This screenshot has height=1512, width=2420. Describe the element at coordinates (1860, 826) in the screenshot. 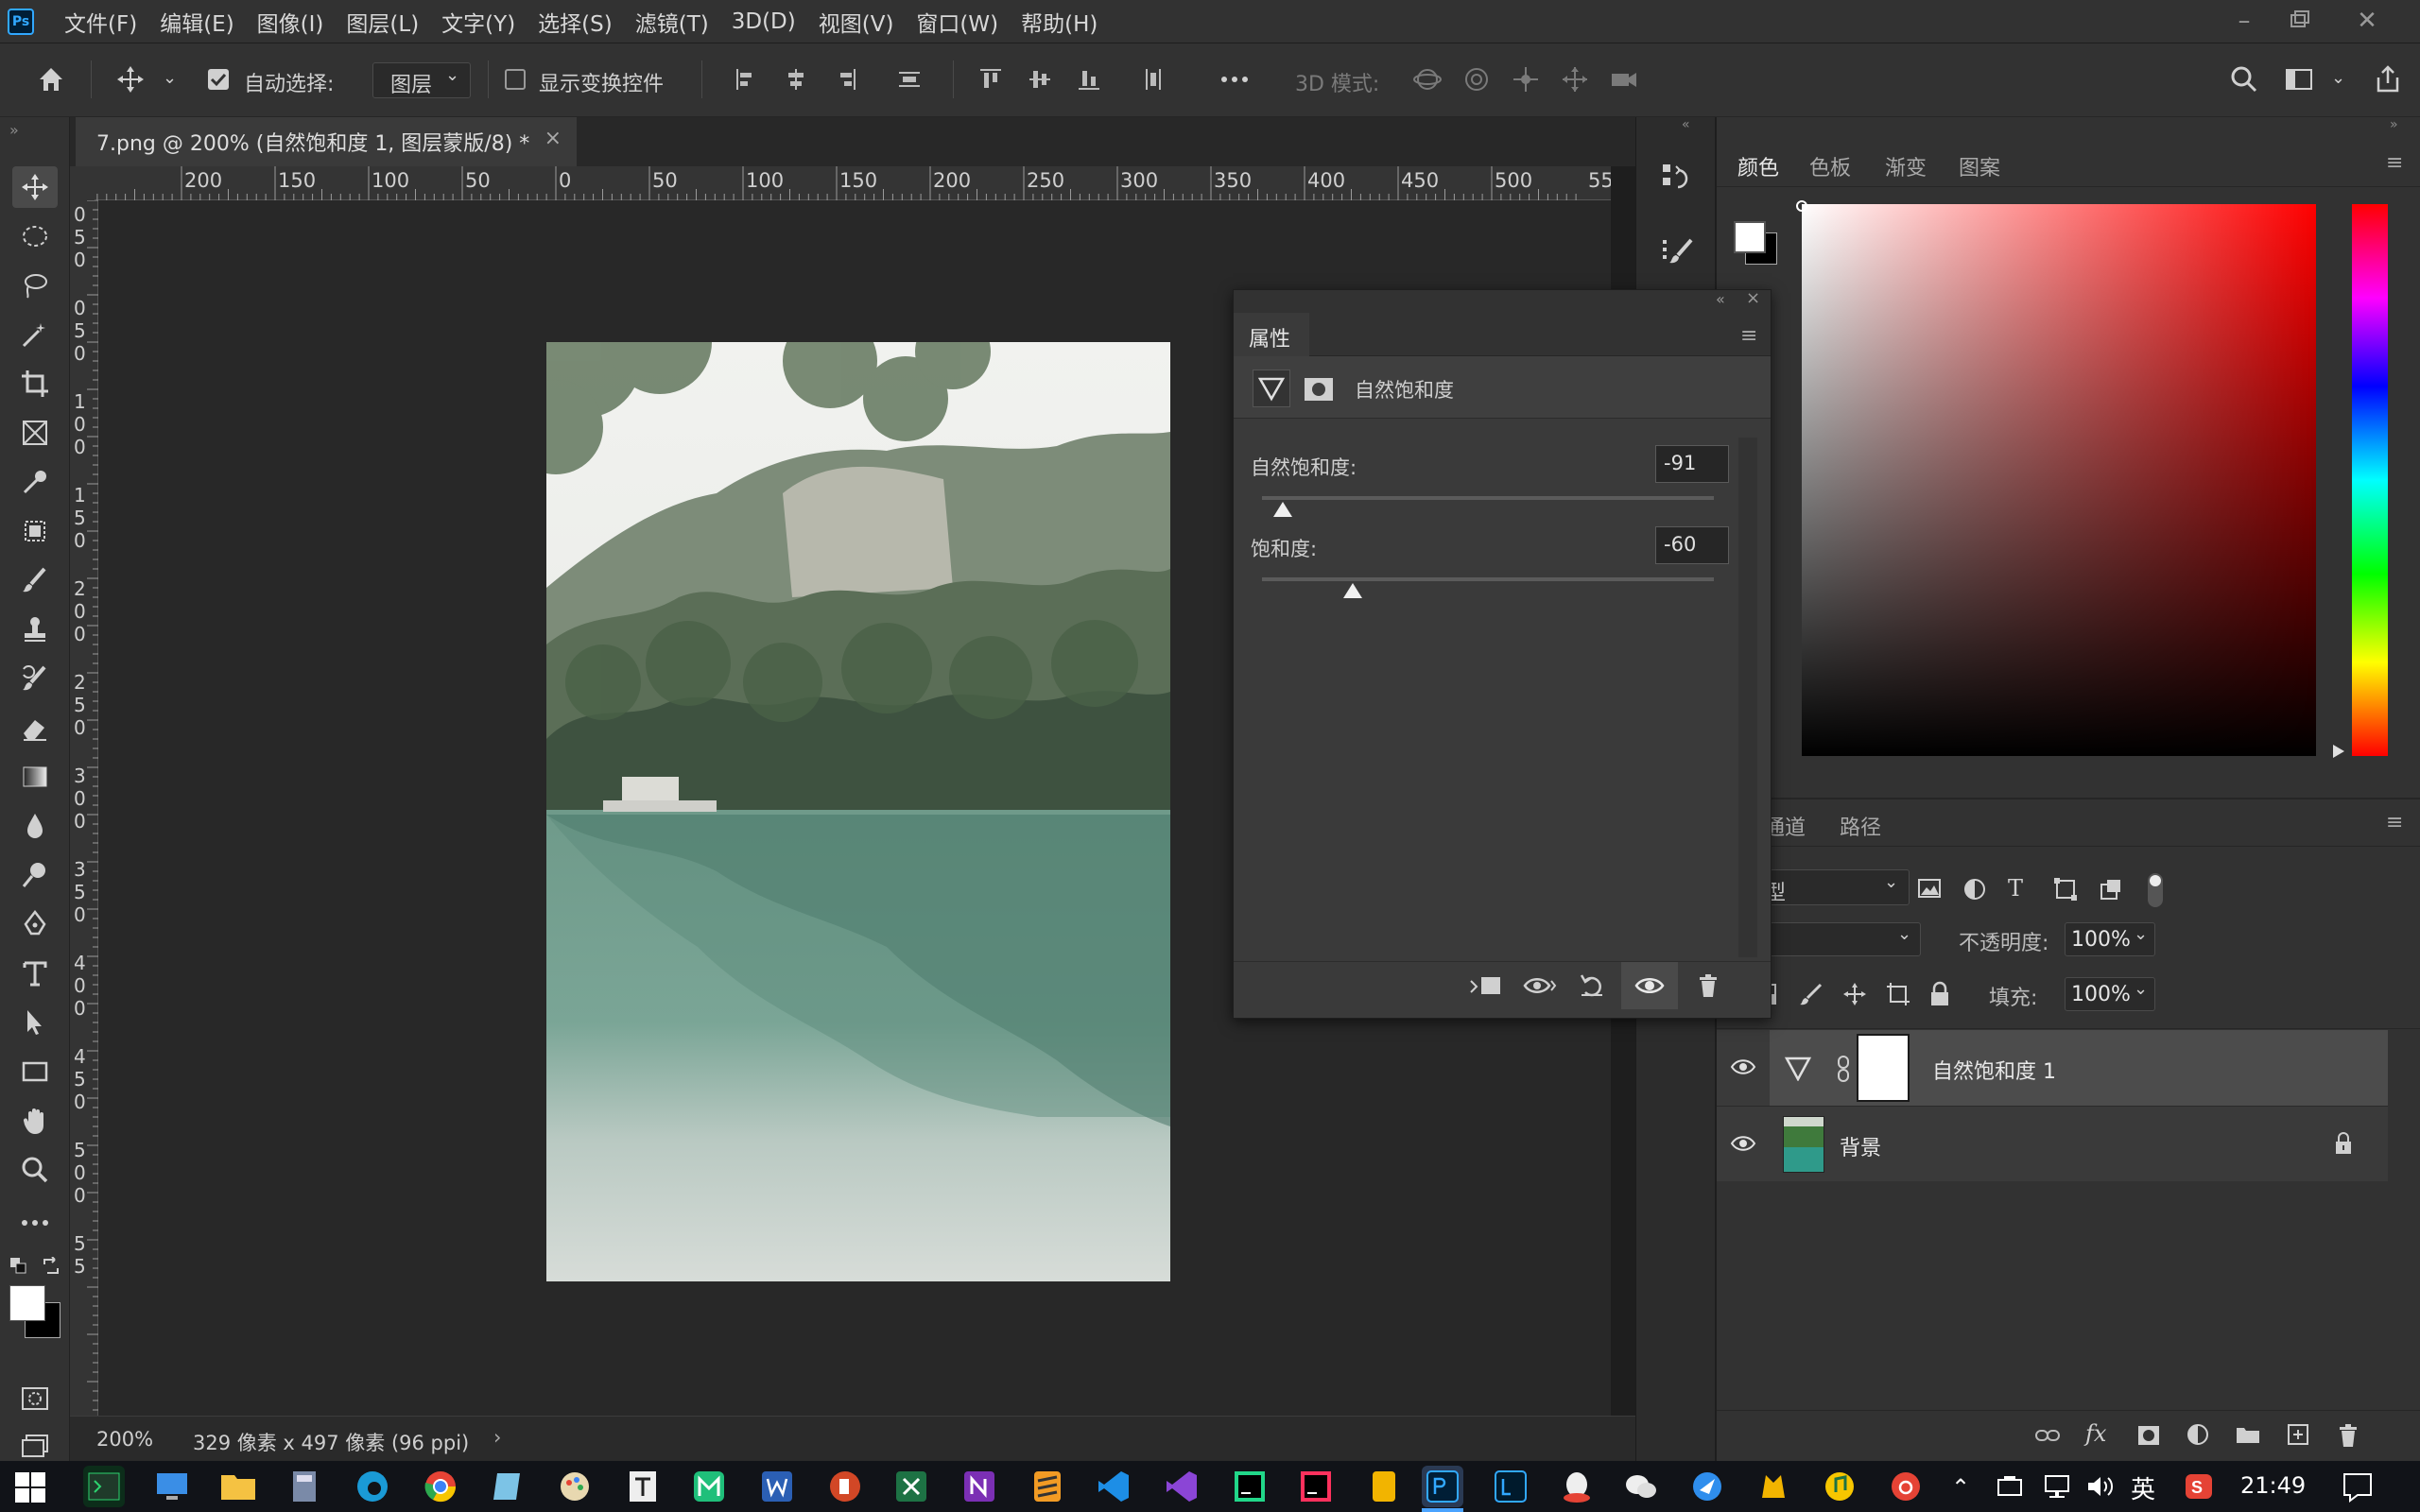

I see `tab-paths: 路径` at that location.